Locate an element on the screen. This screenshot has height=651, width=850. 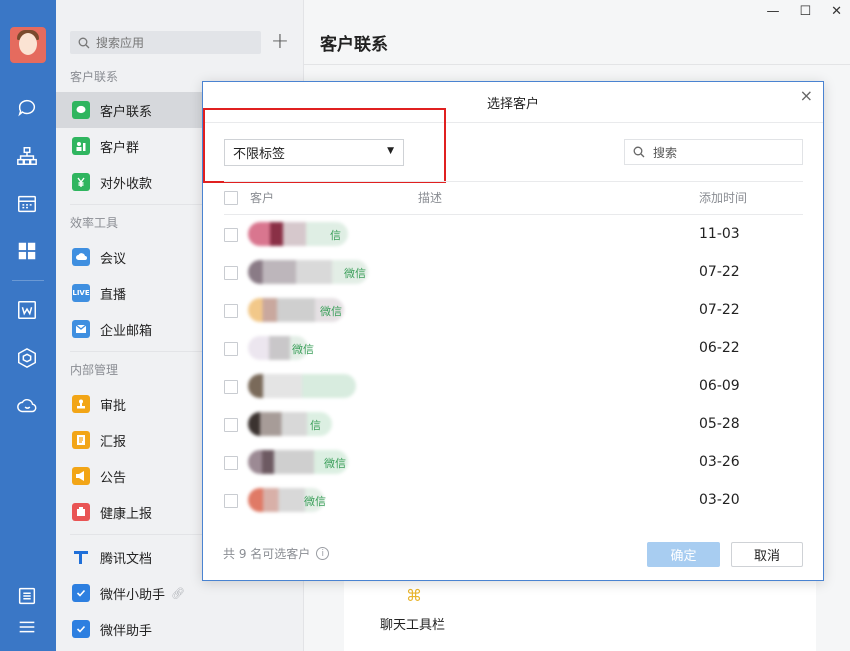
docs-icon is located at coordinates (27, 310).